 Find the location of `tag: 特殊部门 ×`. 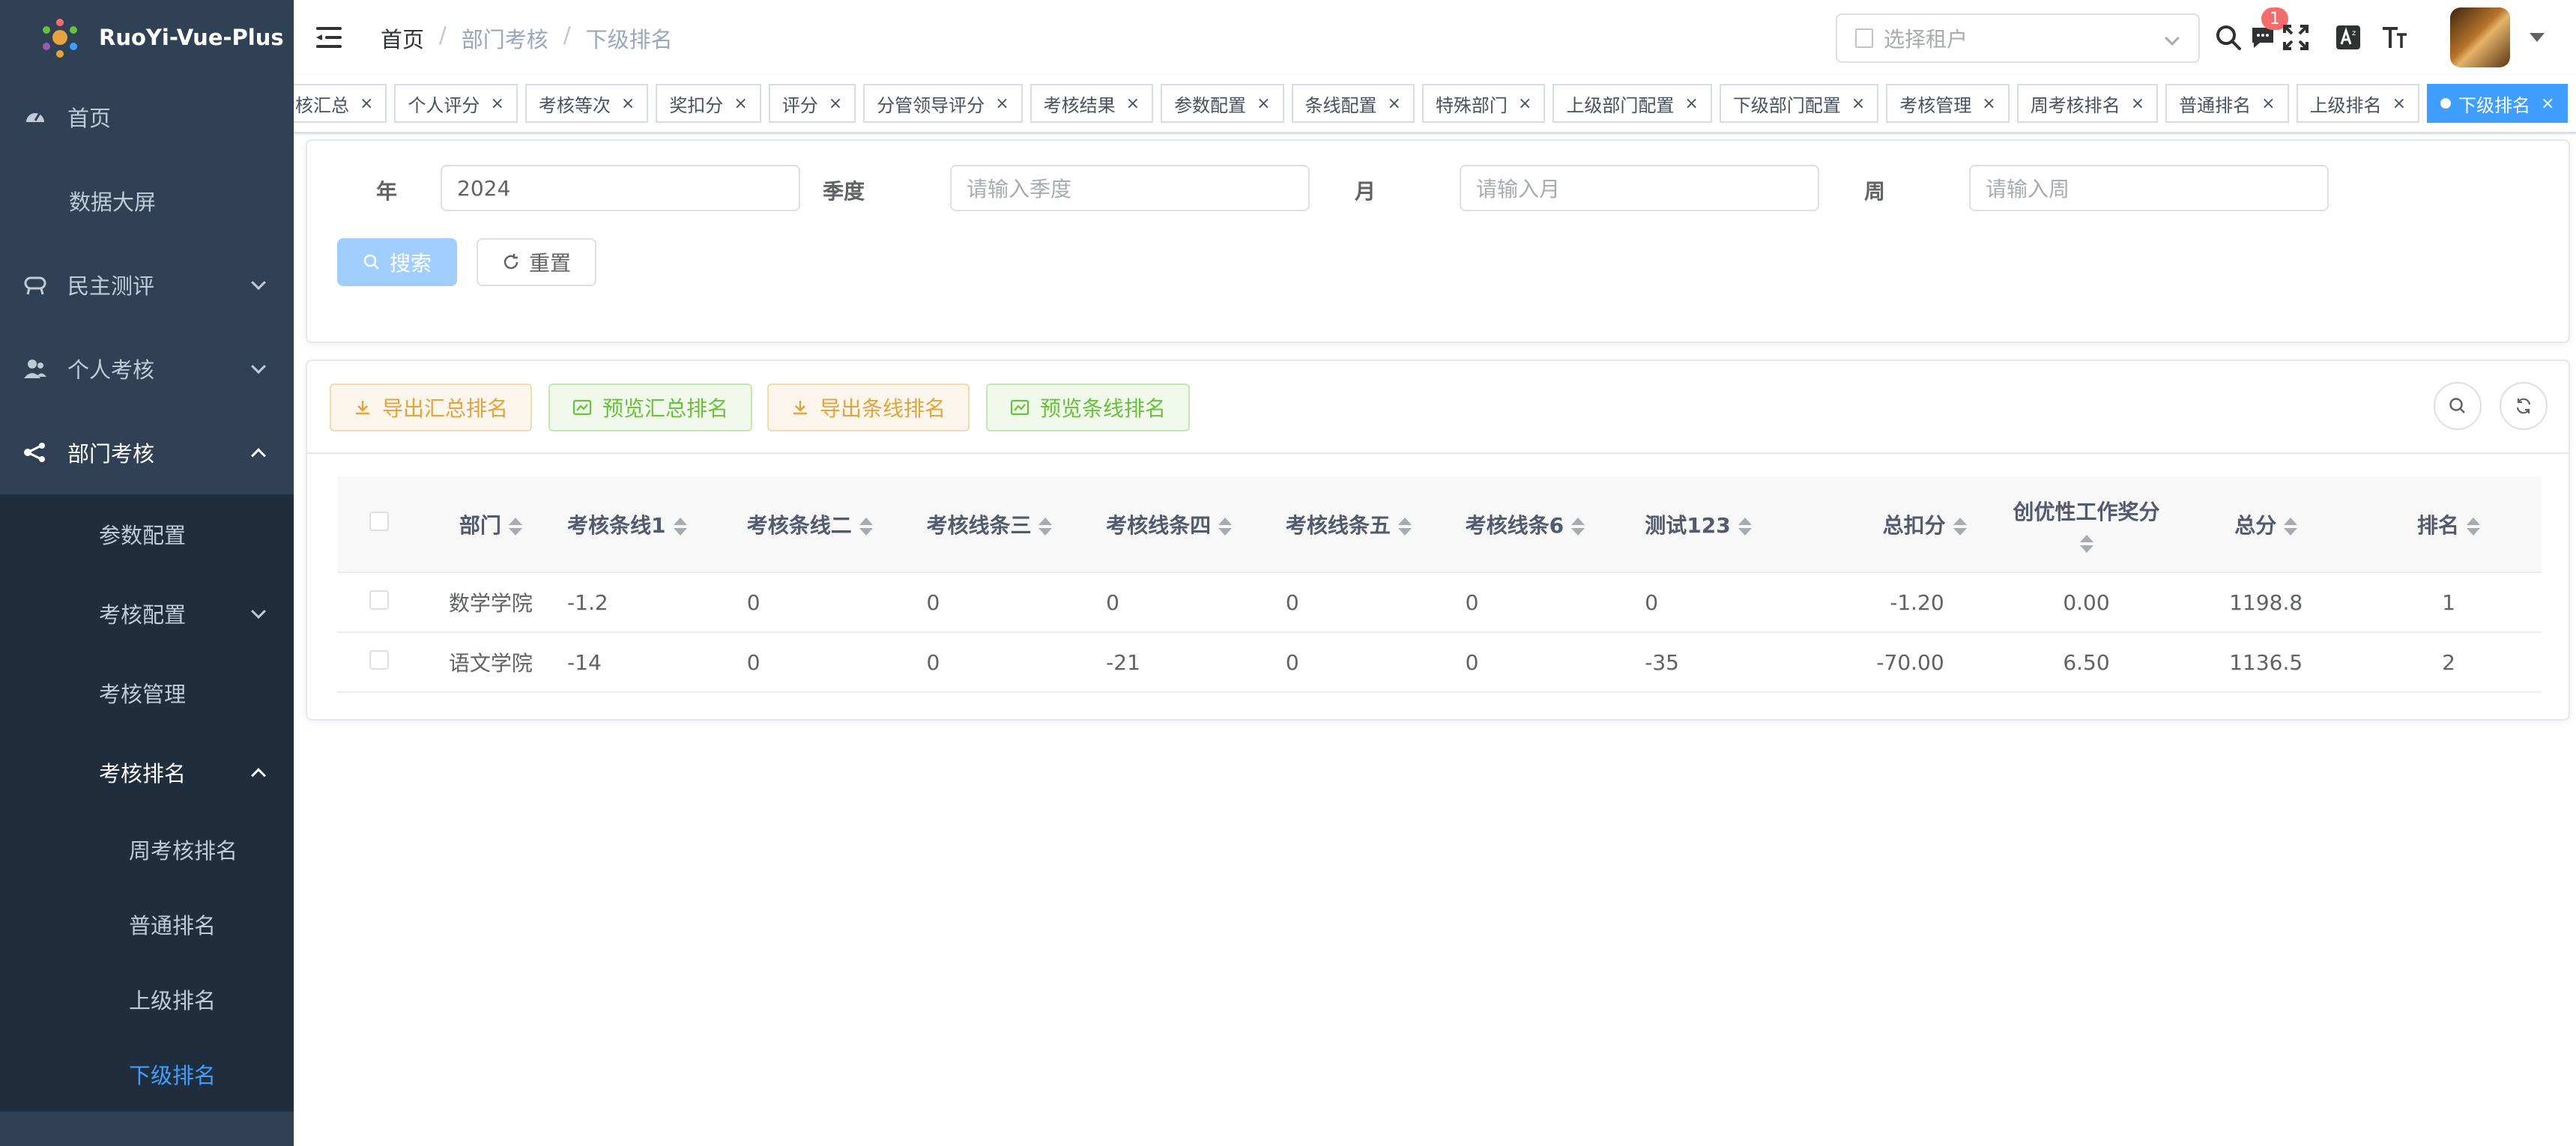

tag: 特殊部门 × is located at coordinates (1483, 103).